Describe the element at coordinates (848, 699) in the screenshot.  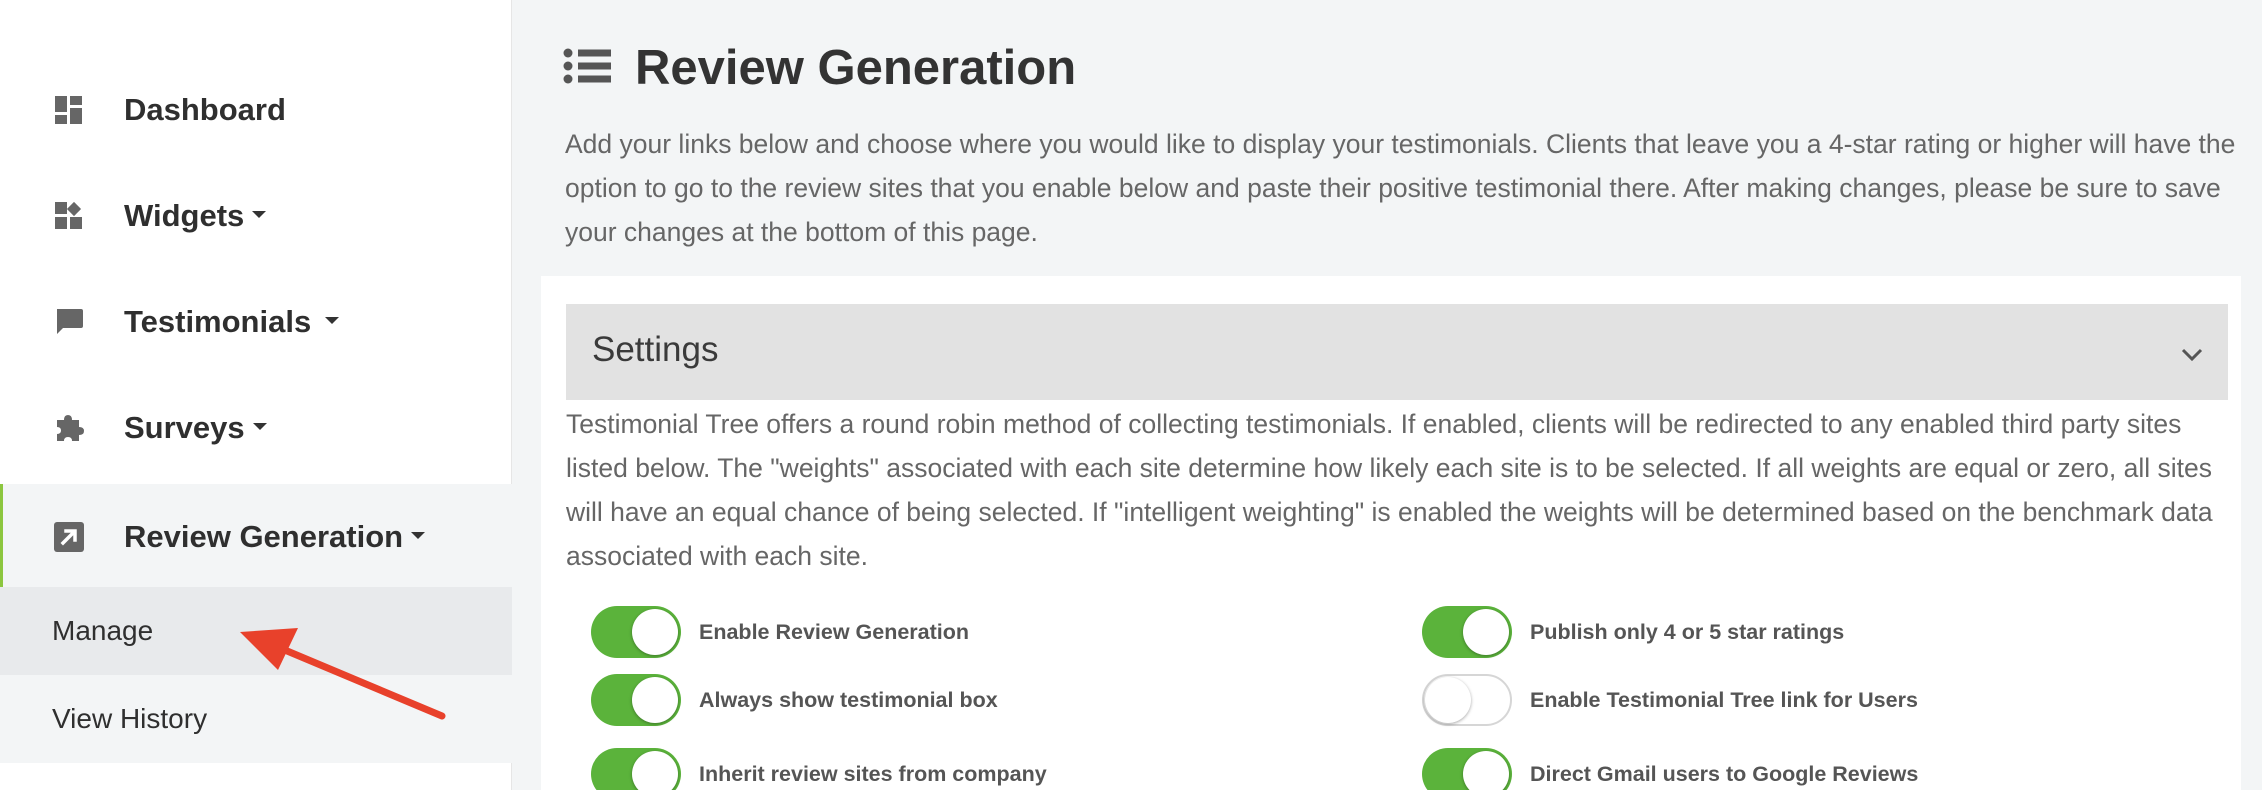
I see `toggle-label: Always show testimonial box` at that location.